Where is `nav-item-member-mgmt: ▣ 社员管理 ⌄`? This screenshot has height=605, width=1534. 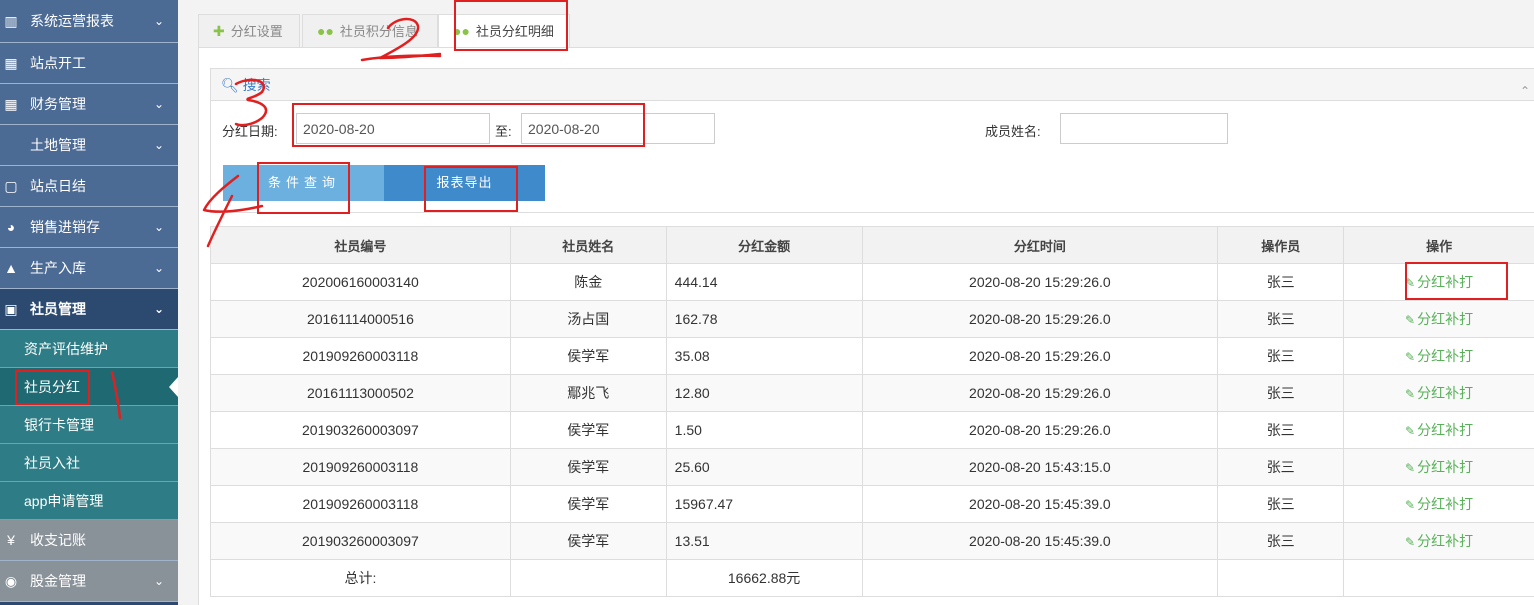 nav-item-member-mgmt: ▣ 社员管理 ⌄ is located at coordinates (89, 309).